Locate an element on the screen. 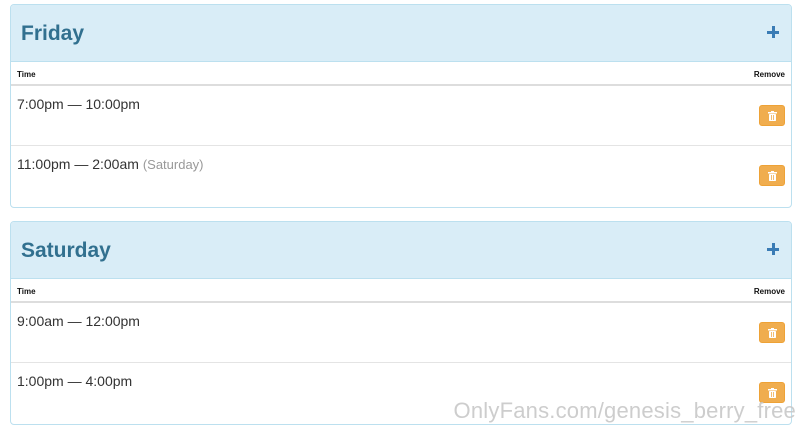  table-row: 7:00pm — 10:00pm is located at coordinates (401, 116).